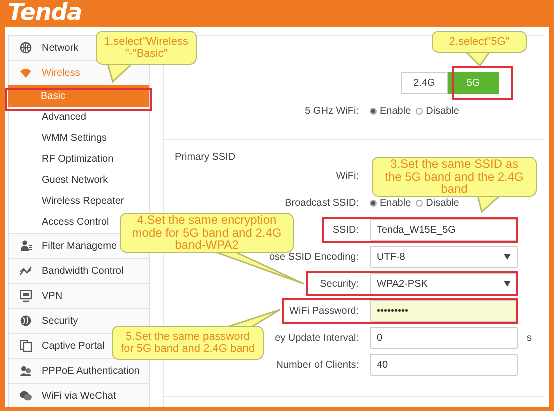  I want to click on person-icon, so click(26, 246).